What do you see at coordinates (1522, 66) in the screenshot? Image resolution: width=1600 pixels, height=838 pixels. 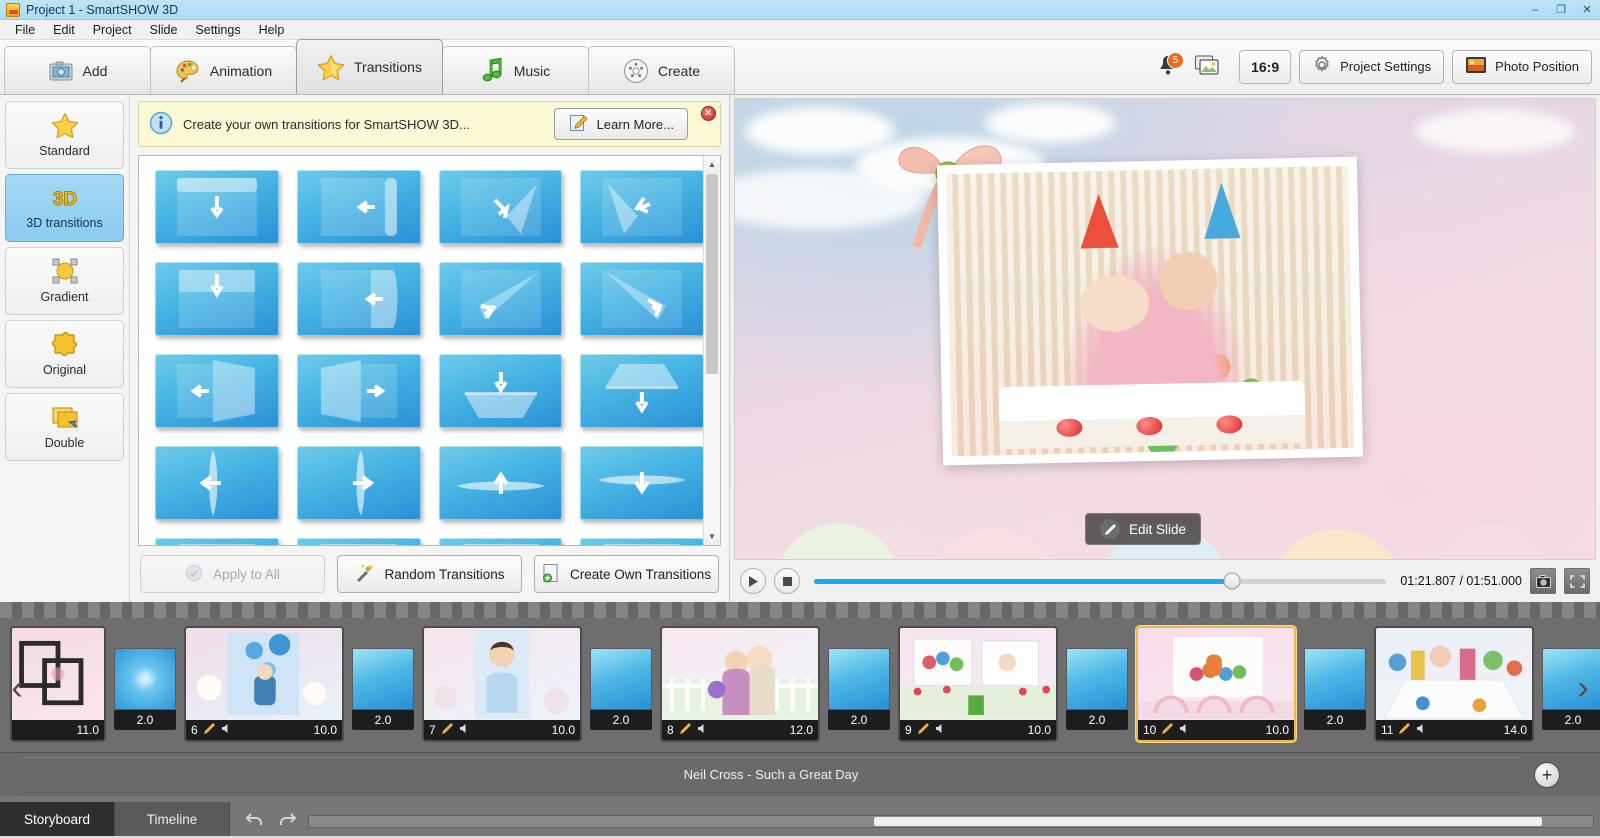 I see `photo-position-button: Photo Position` at bounding box center [1522, 66].